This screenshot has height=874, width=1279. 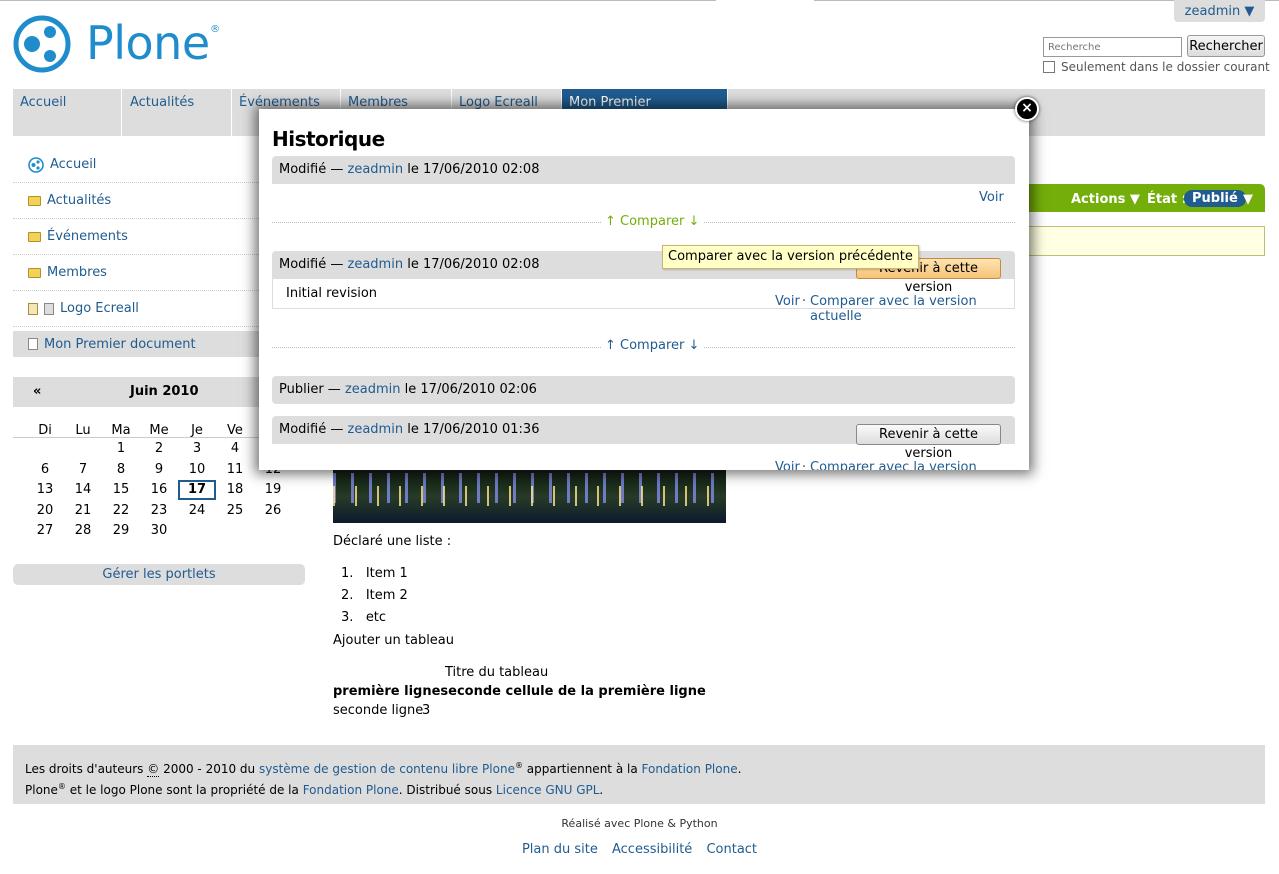 What do you see at coordinates (1142, 198) in the screenshot?
I see `content-action-bar: Actions ▼ État : Publié ▼` at bounding box center [1142, 198].